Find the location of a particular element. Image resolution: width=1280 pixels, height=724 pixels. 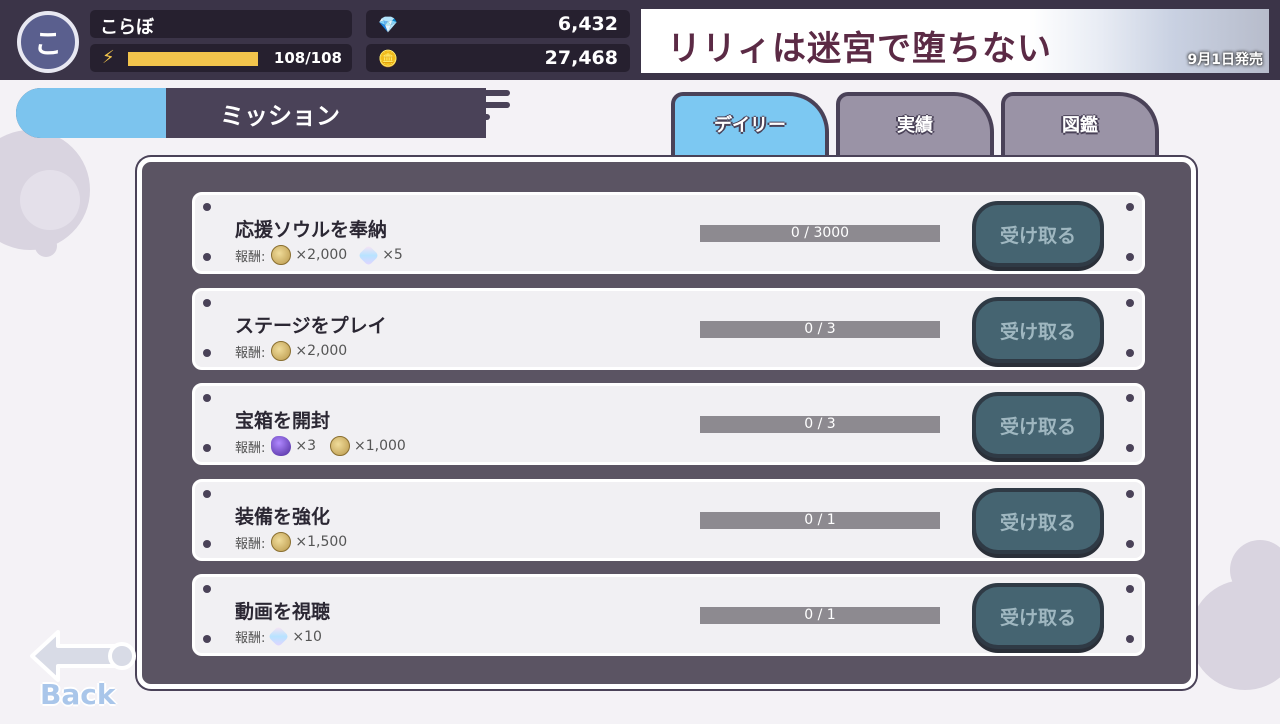

reward-item: ×10 is located at coordinates (295, 636).